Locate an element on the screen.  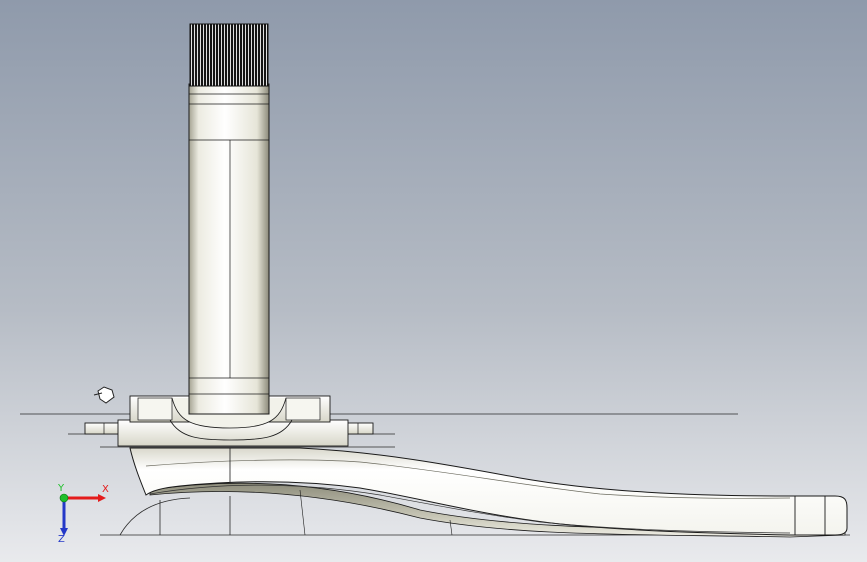
rotate-view-cursor-icon is located at coordinates (104, 395).